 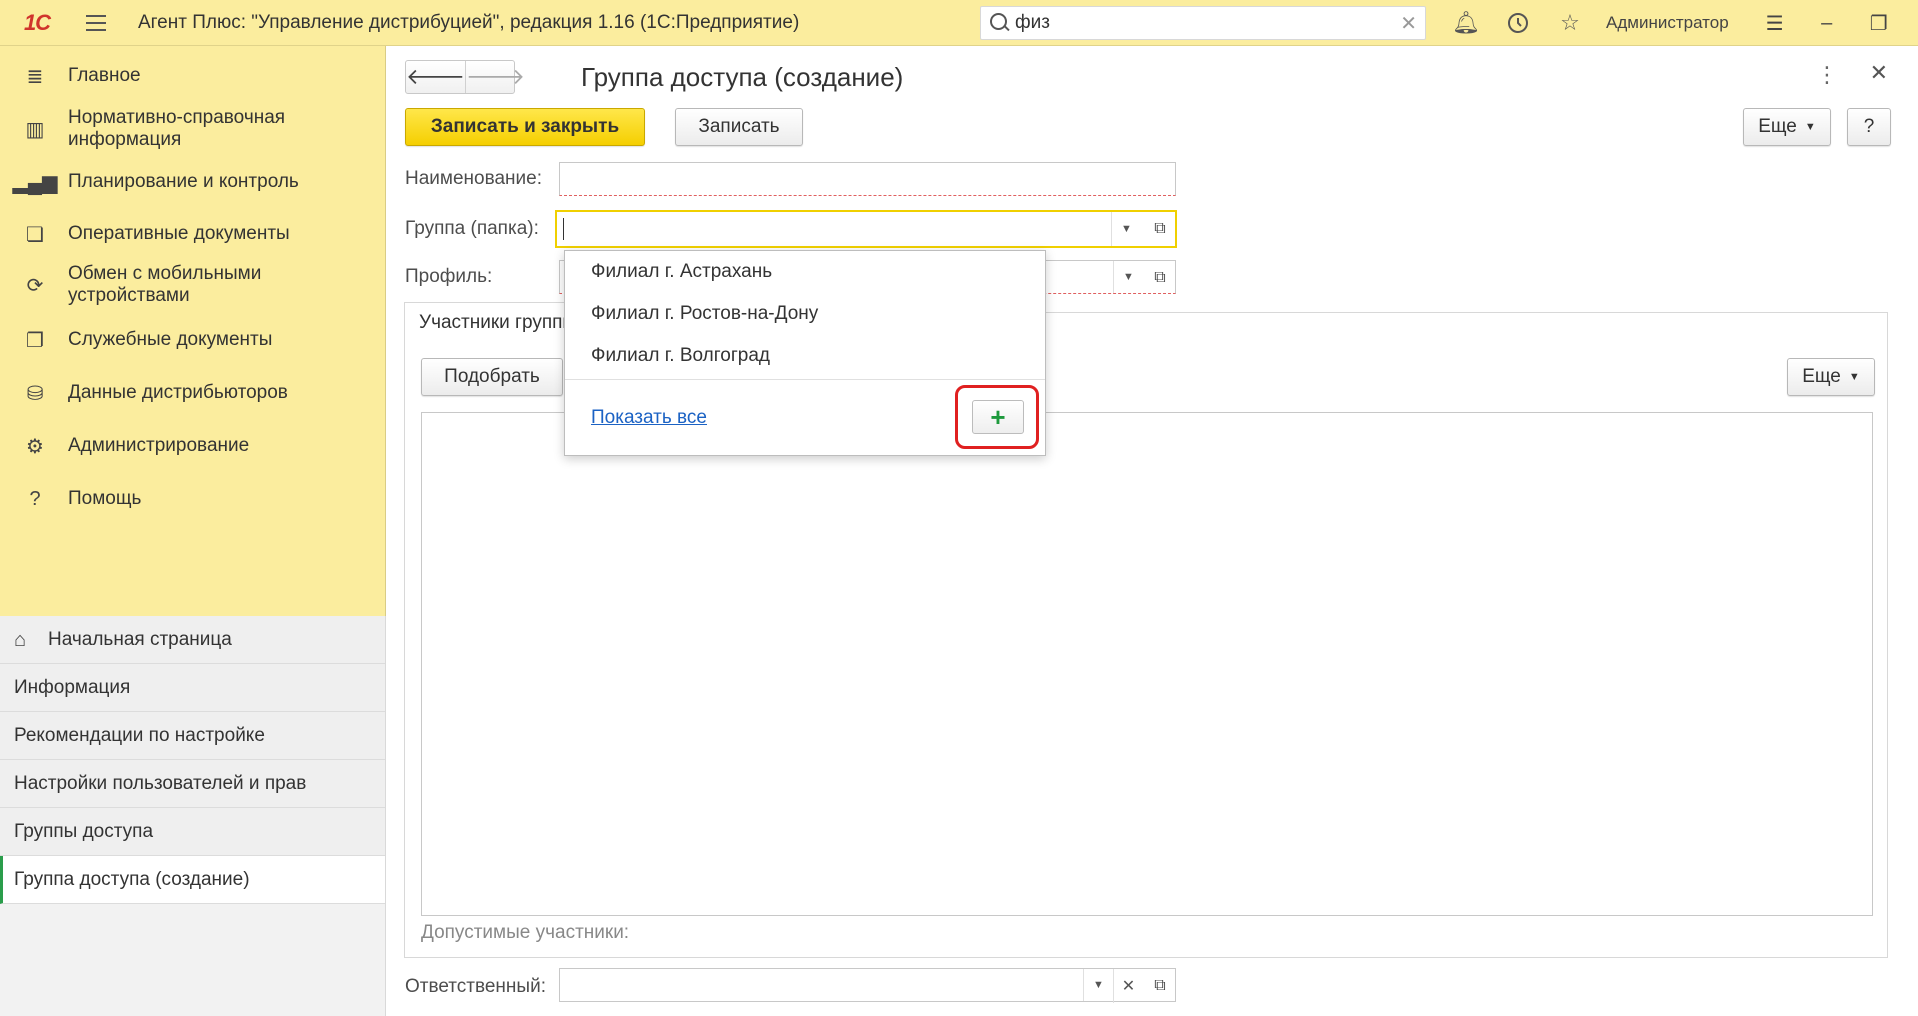 I want to click on sidebar-item-label: Помощь, so click(x=105, y=498).